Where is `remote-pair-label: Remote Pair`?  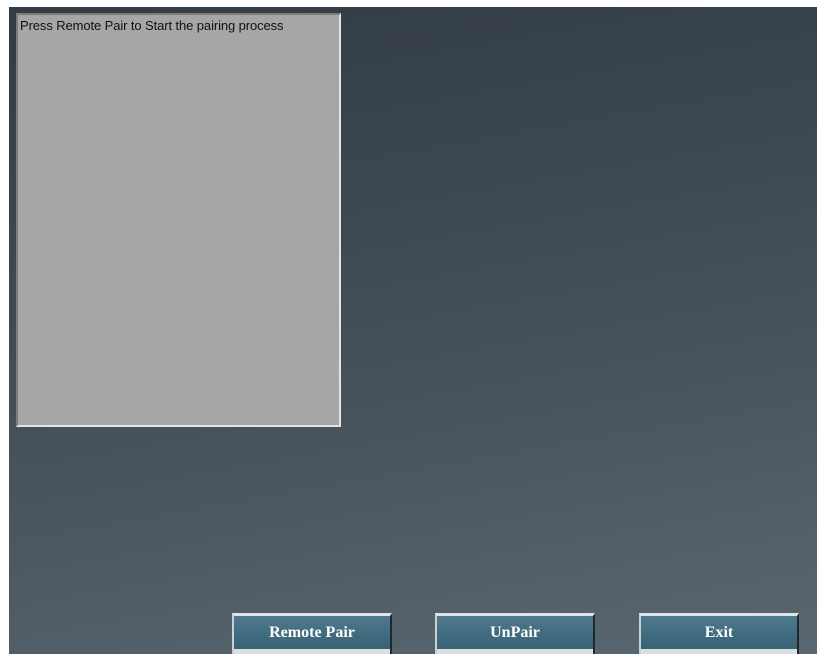 remote-pair-label: Remote Pair is located at coordinates (312, 632).